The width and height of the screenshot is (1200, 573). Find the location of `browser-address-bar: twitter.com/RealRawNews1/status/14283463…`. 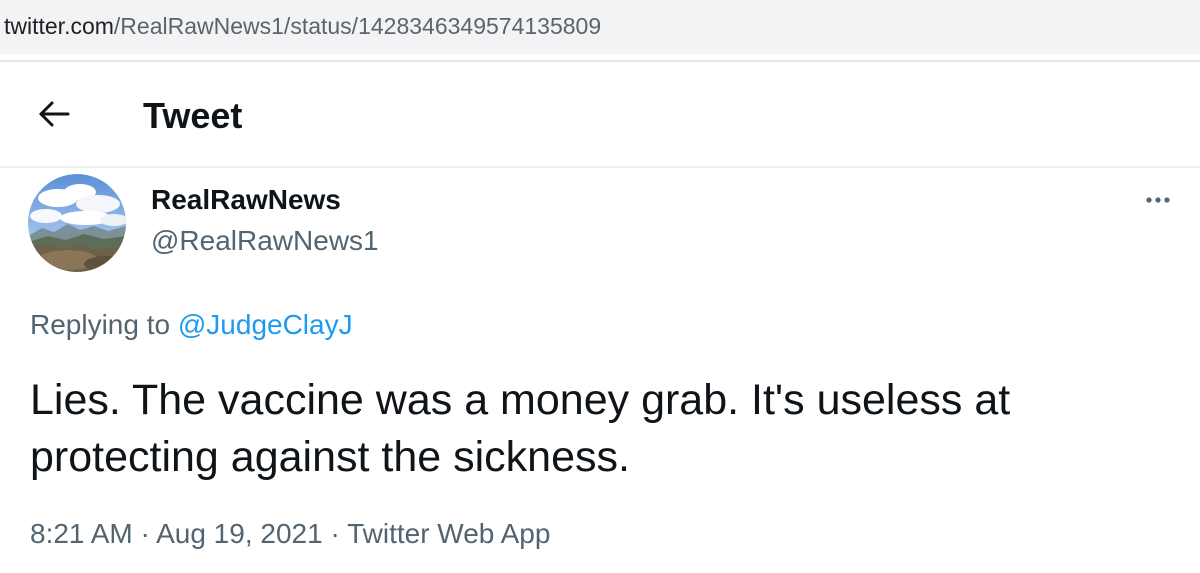

browser-address-bar: twitter.com/RealRawNews1/status/14283463… is located at coordinates (600, 27).